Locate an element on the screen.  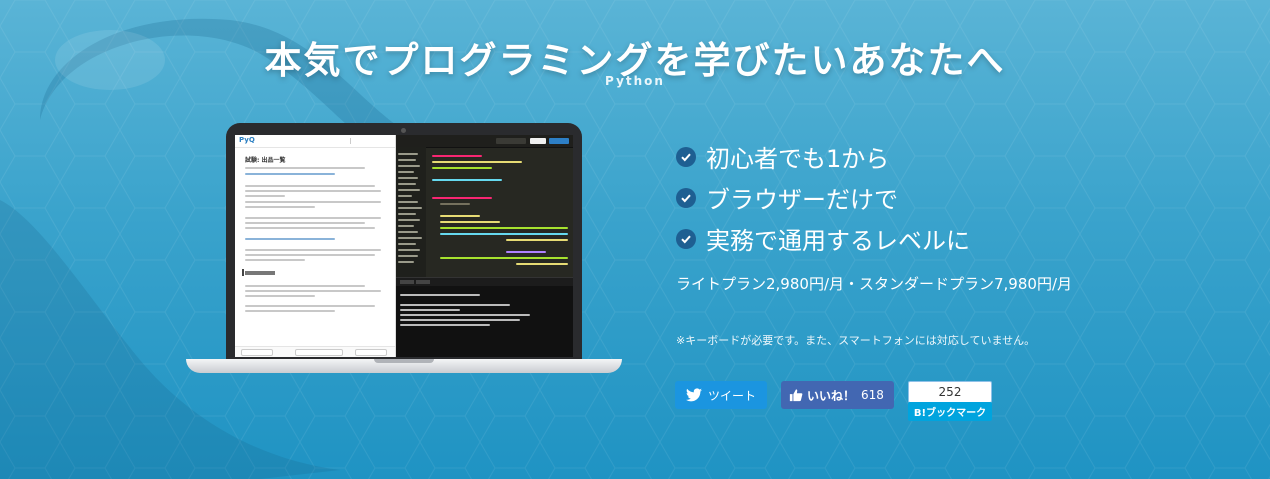
pyq-logo: PyQ is located at coordinates (247, 140).